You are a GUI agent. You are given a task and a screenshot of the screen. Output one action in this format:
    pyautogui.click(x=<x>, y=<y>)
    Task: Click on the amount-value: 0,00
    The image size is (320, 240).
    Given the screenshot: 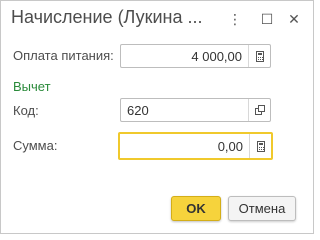 What is the action you would take?
    pyautogui.click(x=230, y=146)
    